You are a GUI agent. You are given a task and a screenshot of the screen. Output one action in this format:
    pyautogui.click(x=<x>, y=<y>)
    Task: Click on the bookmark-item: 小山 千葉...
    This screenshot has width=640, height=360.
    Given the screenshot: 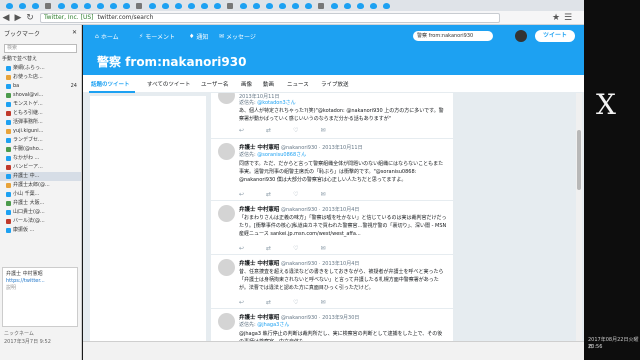 What is the action you would take?
    pyautogui.click(x=40, y=194)
    